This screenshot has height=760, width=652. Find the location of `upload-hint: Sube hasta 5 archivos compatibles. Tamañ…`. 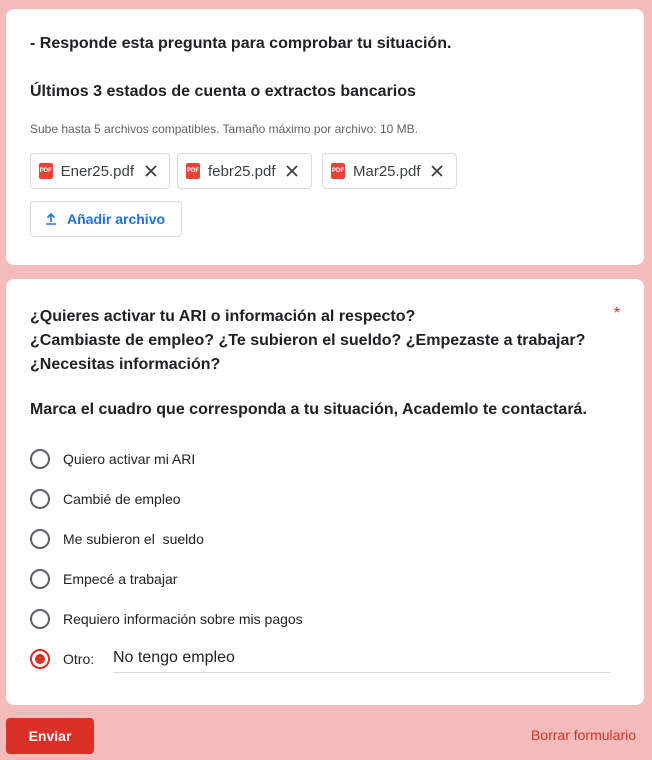

upload-hint: Sube hasta 5 archivos compatibles. Tamañ… is located at coordinates (224, 129).